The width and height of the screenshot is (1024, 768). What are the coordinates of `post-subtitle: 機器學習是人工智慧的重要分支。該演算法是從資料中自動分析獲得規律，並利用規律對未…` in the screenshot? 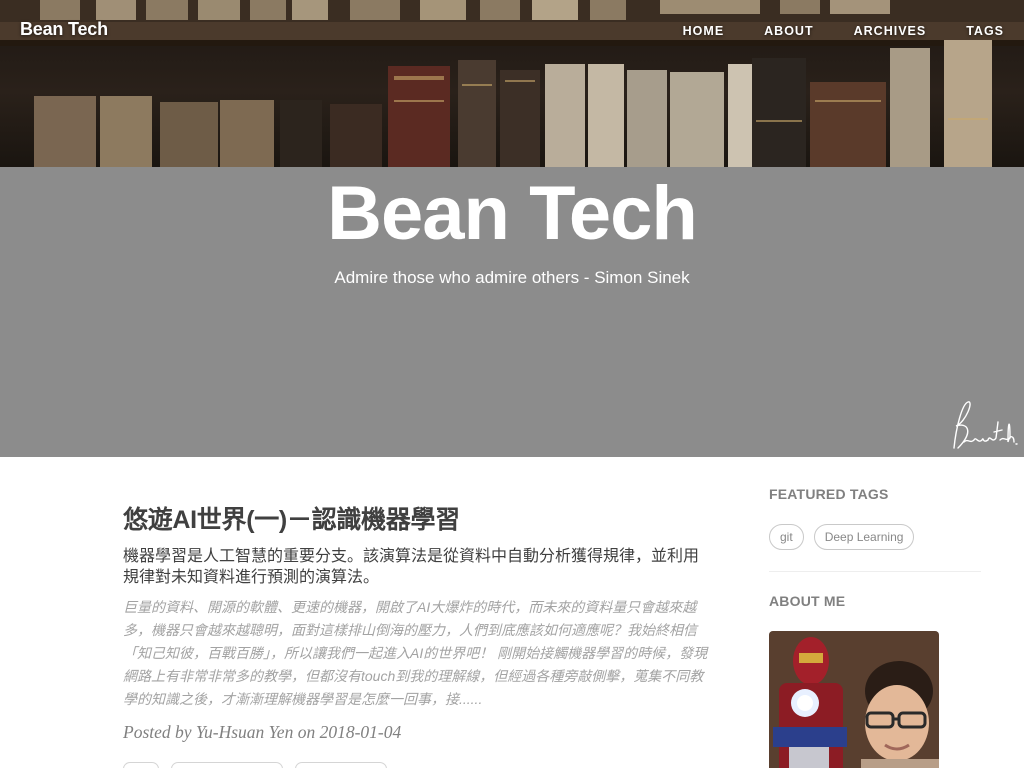 It's located at (418, 567).